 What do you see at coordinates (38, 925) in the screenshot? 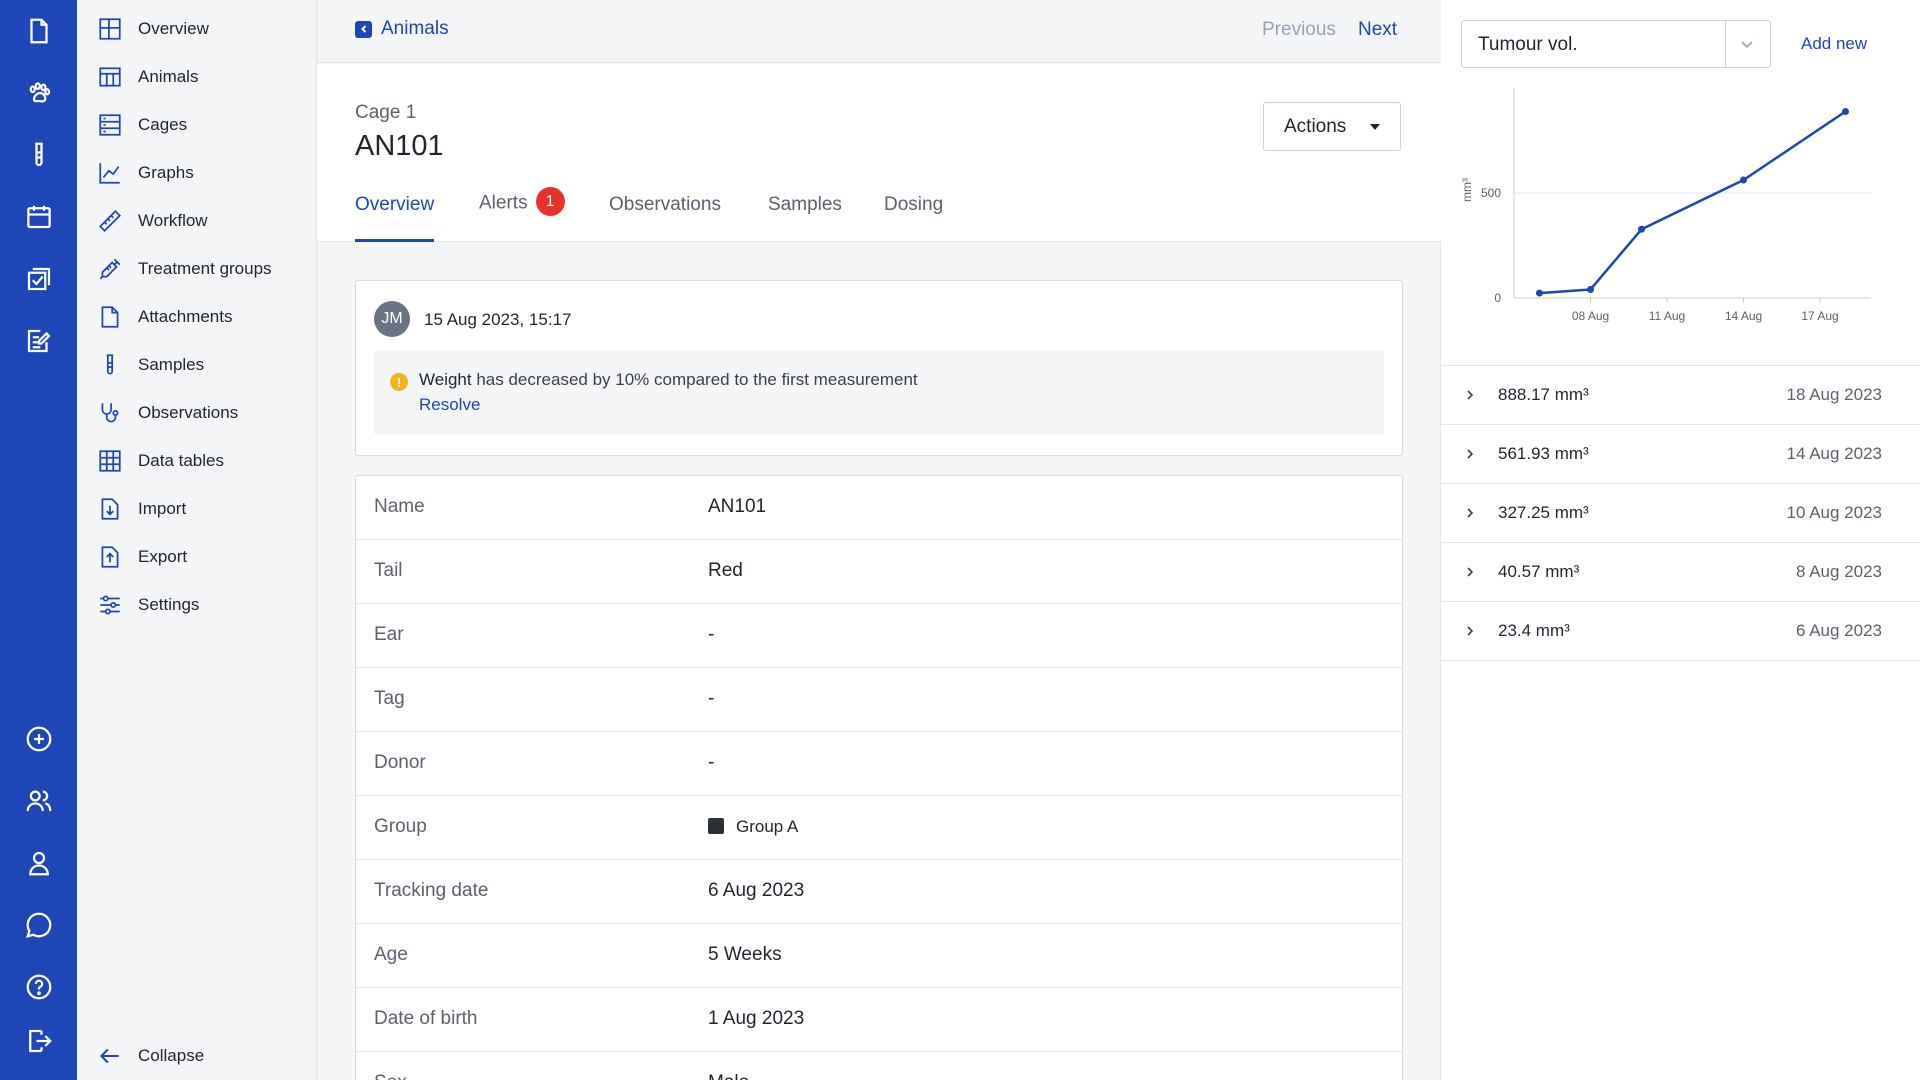
I see `chat-icon` at bounding box center [38, 925].